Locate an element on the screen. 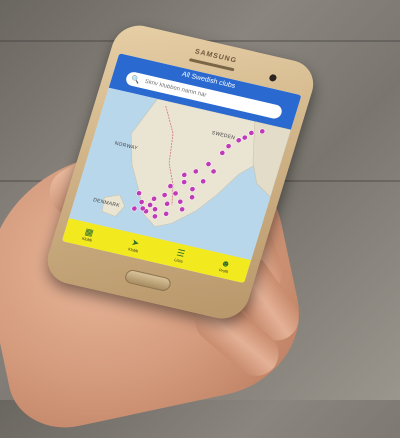  nav-item-clubs: ▦ Klubb is located at coordinates (88, 234).